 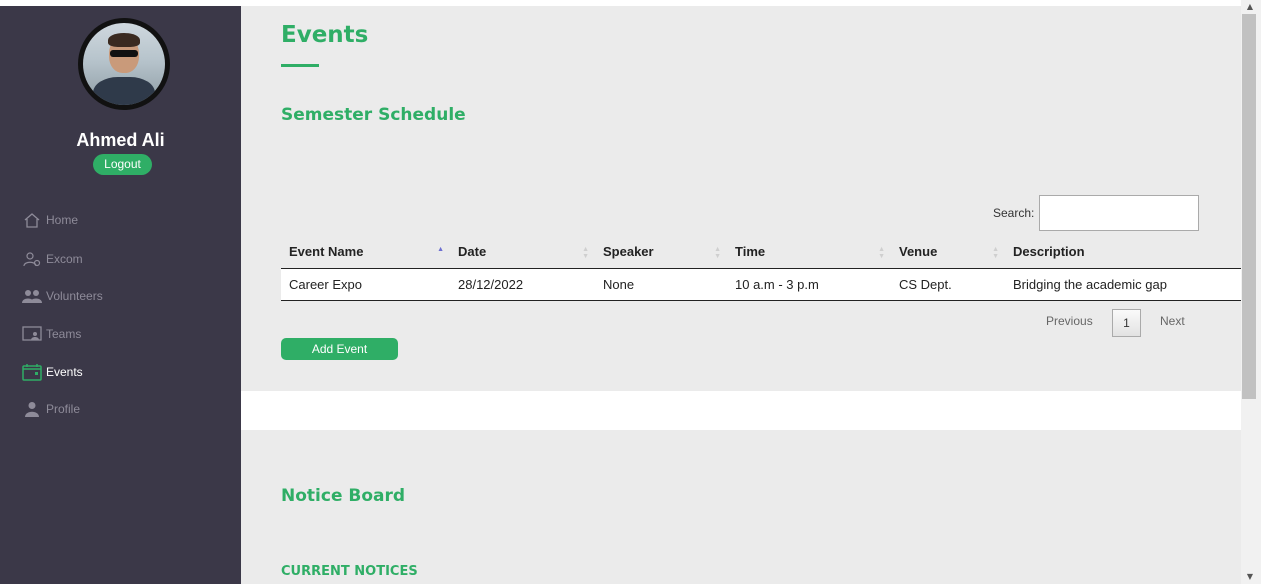 What do you see at coordinates (373, 115) in the screenshot?
I see `schedule-heading: Semester Schedule` at bounding box center [373, 115].